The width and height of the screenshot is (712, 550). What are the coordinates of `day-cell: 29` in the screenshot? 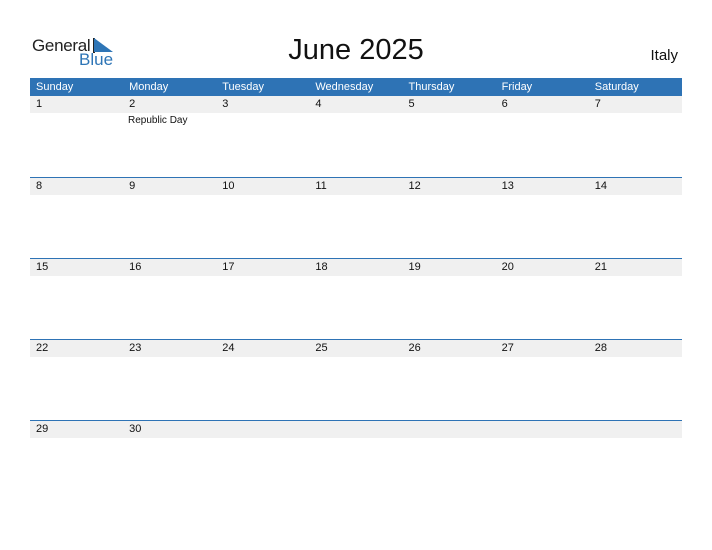 It's located at (42, 429).